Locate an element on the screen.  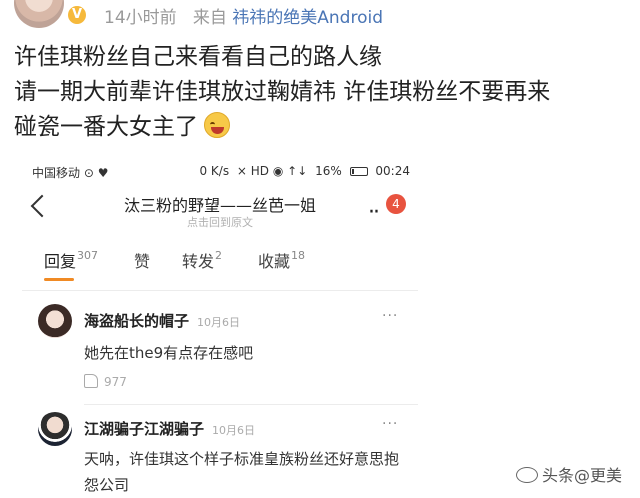
like-button: 977 is located at coordinates (105, 381).